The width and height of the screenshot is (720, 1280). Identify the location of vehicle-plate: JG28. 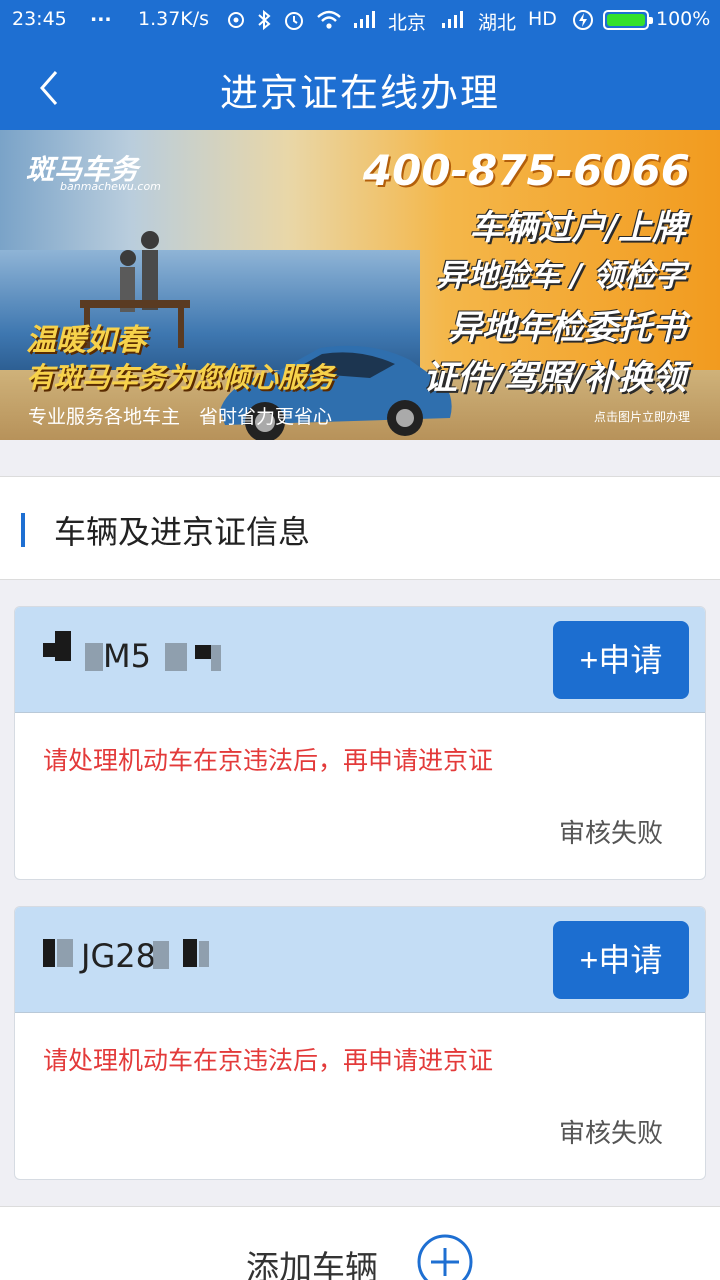
(118, 956).